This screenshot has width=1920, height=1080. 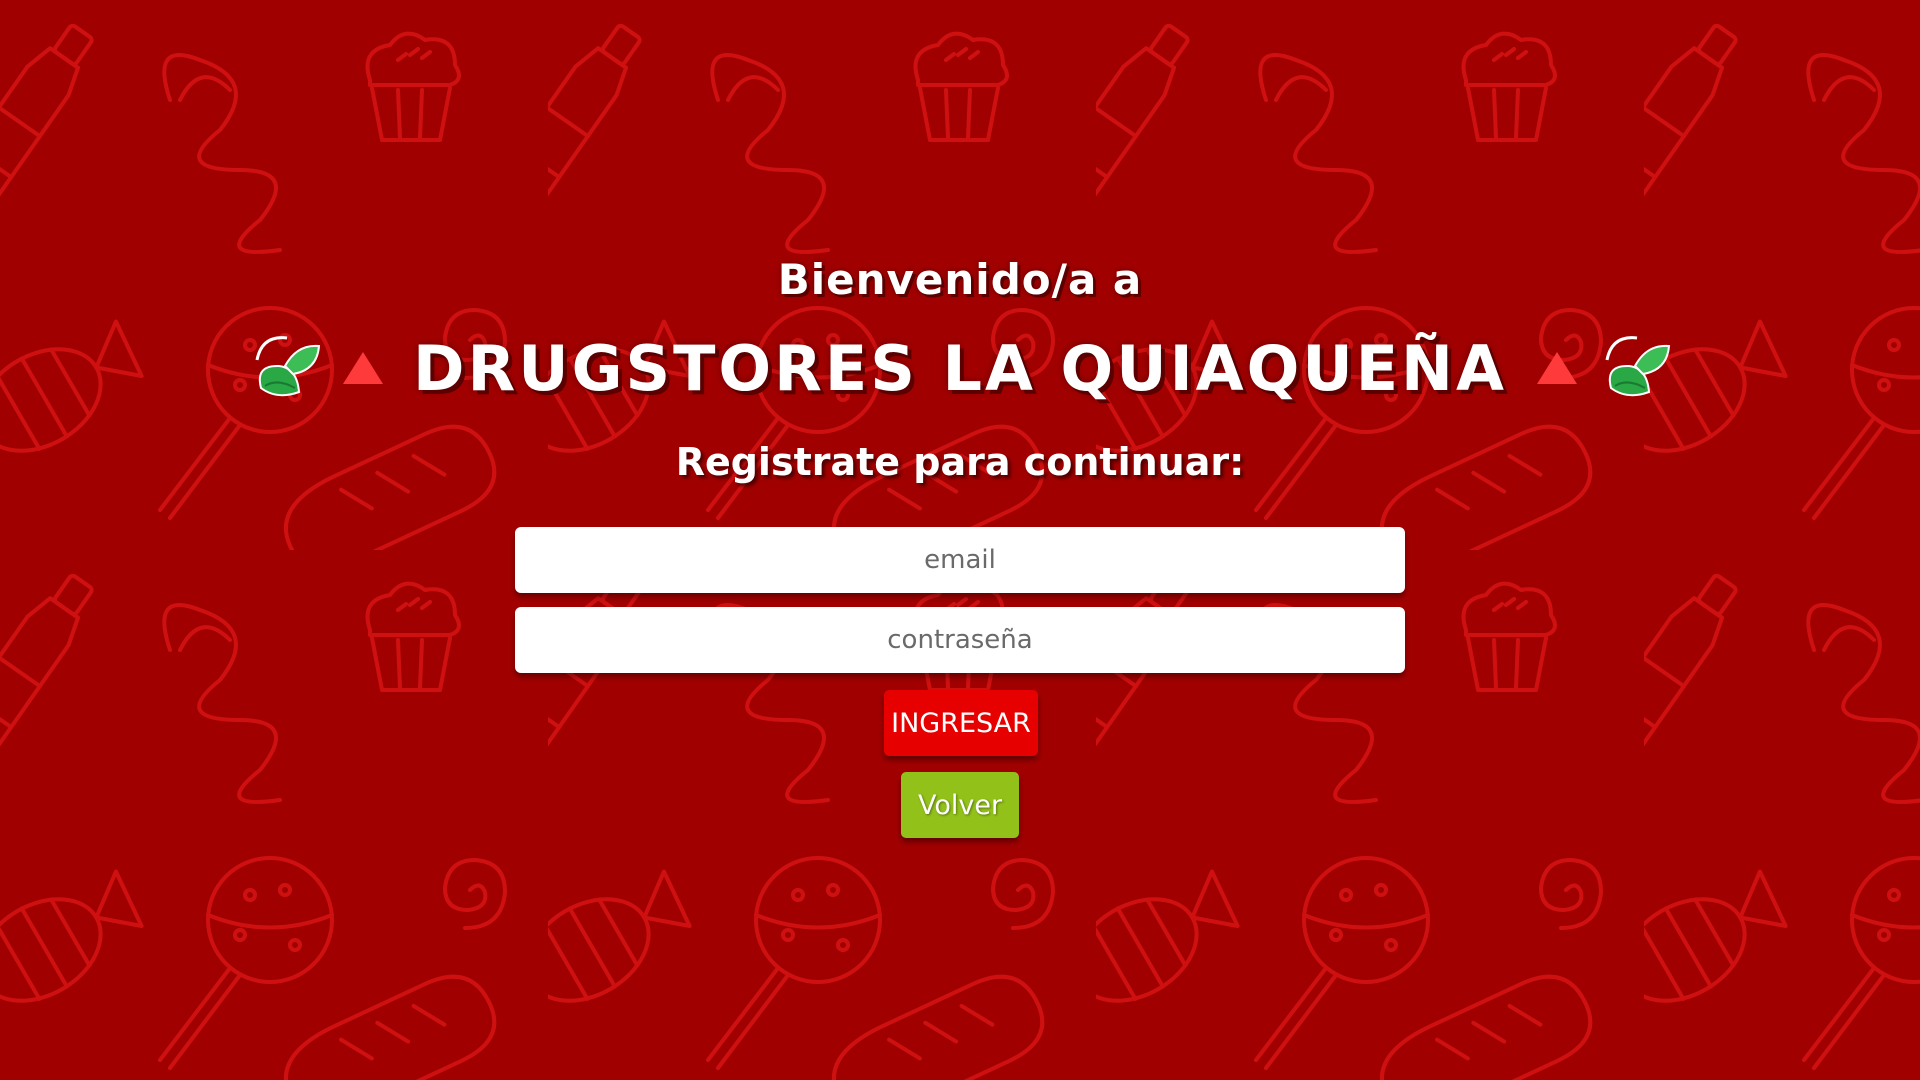 I want to click on password-input, so click(x=960, y=640).